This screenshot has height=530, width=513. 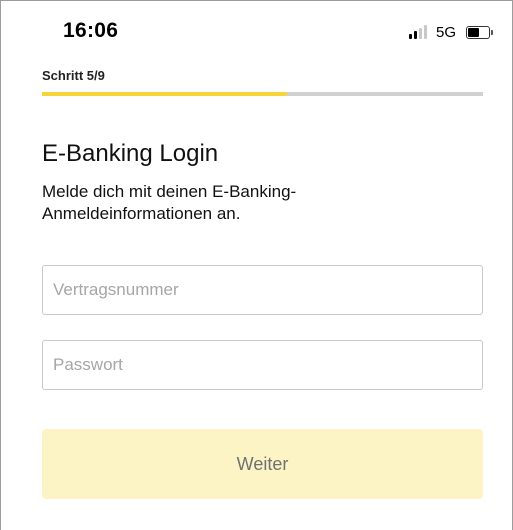 I want to click on progress-bar, so click(x=262, y=94).